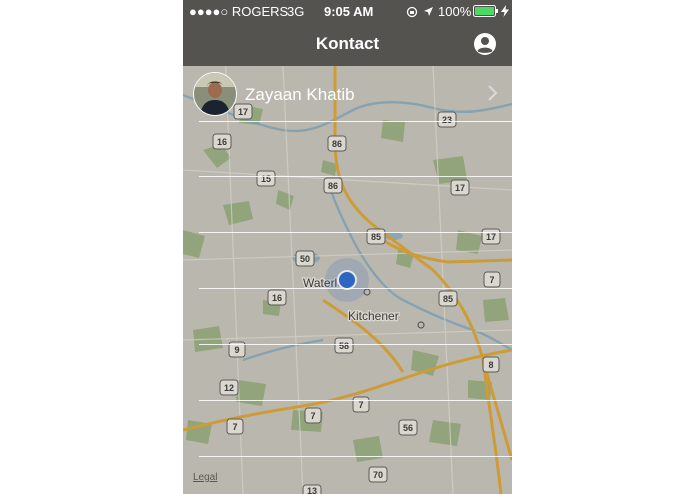 This screenshot has width=695, height=494. Describe the element at coordinates (205, 477) in the screenshot. I see `legal-link: Legal` at that location.